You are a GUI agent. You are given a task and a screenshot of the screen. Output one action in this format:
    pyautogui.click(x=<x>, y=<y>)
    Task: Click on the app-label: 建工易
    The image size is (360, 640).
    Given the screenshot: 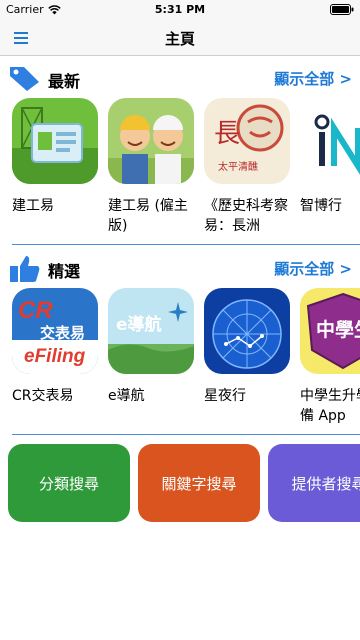 What is the action you would take?
    pyautogui.click(x=33, y=206)
    